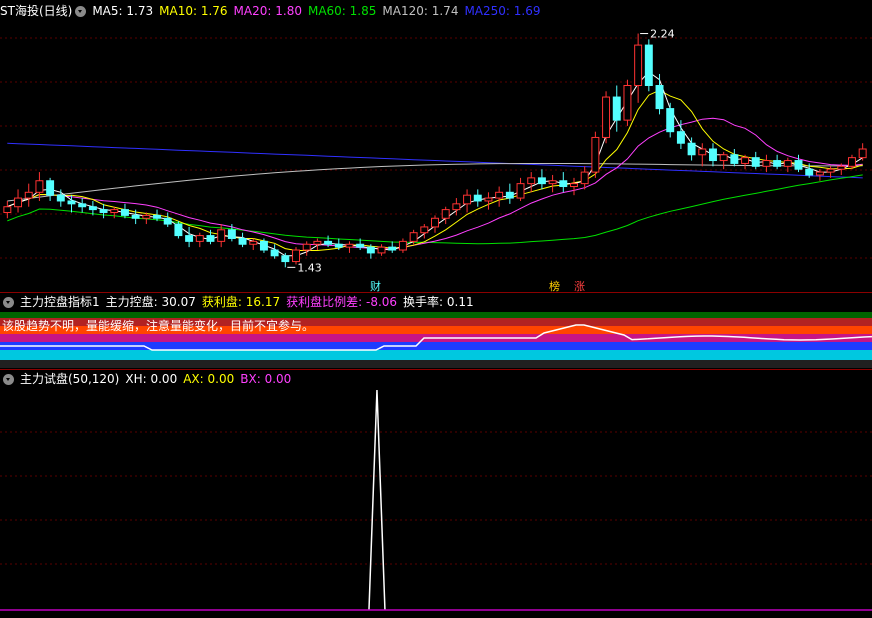 The height and width of the screenshot is (618, 872). I want to click on indicator2-header: 主力试盘(50,120) XH: 0.00 AX: 0.00 BX: 0.00, so click(148, 379).